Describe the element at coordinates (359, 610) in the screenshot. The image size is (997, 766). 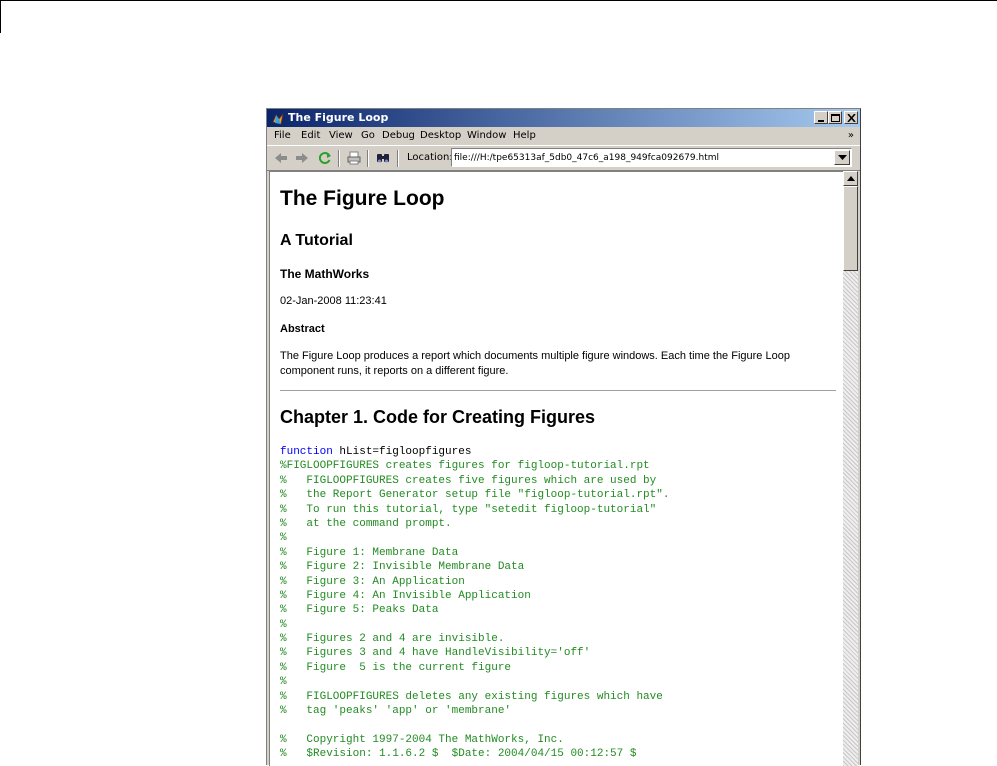
I see `code-comment-line: % Figure 5: Peaks Data` at that location.